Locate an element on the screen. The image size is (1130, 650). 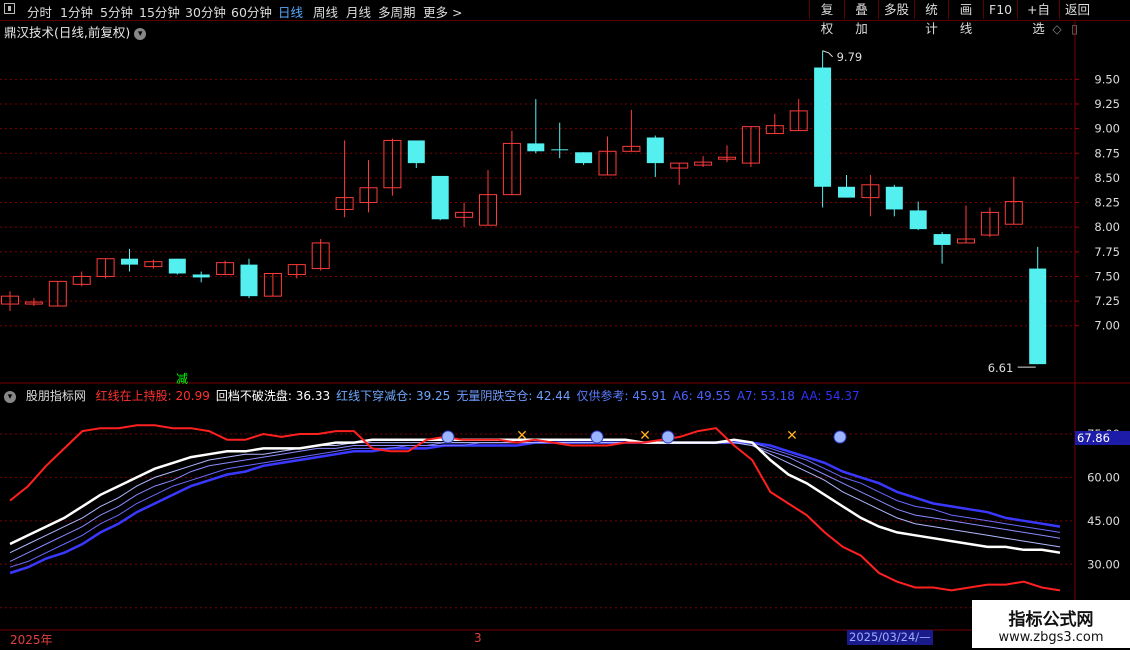
window-icon: ▯ is located at coordinates (1074, 29).